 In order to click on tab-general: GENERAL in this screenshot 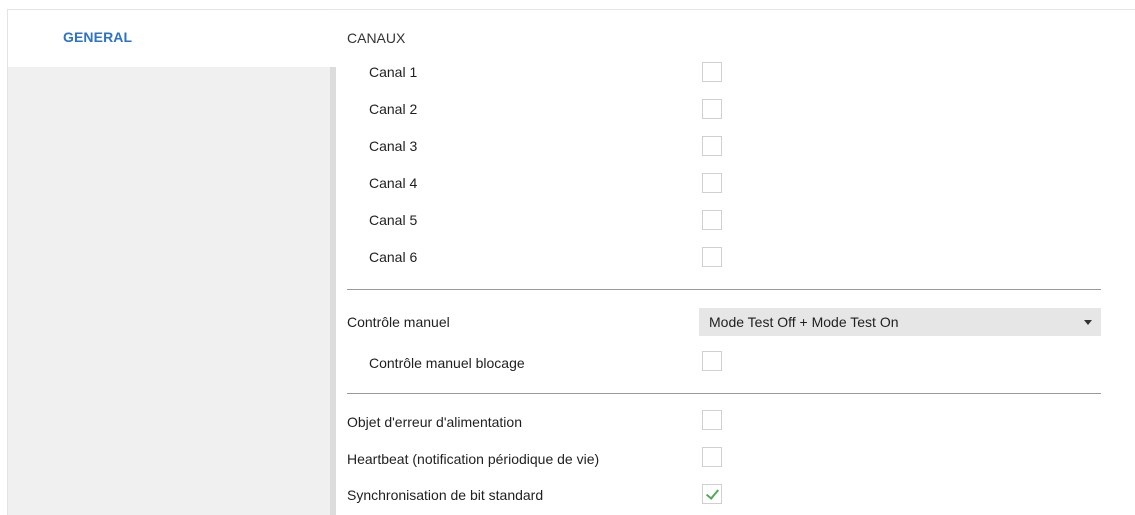, I will do `click(169, 38)`.